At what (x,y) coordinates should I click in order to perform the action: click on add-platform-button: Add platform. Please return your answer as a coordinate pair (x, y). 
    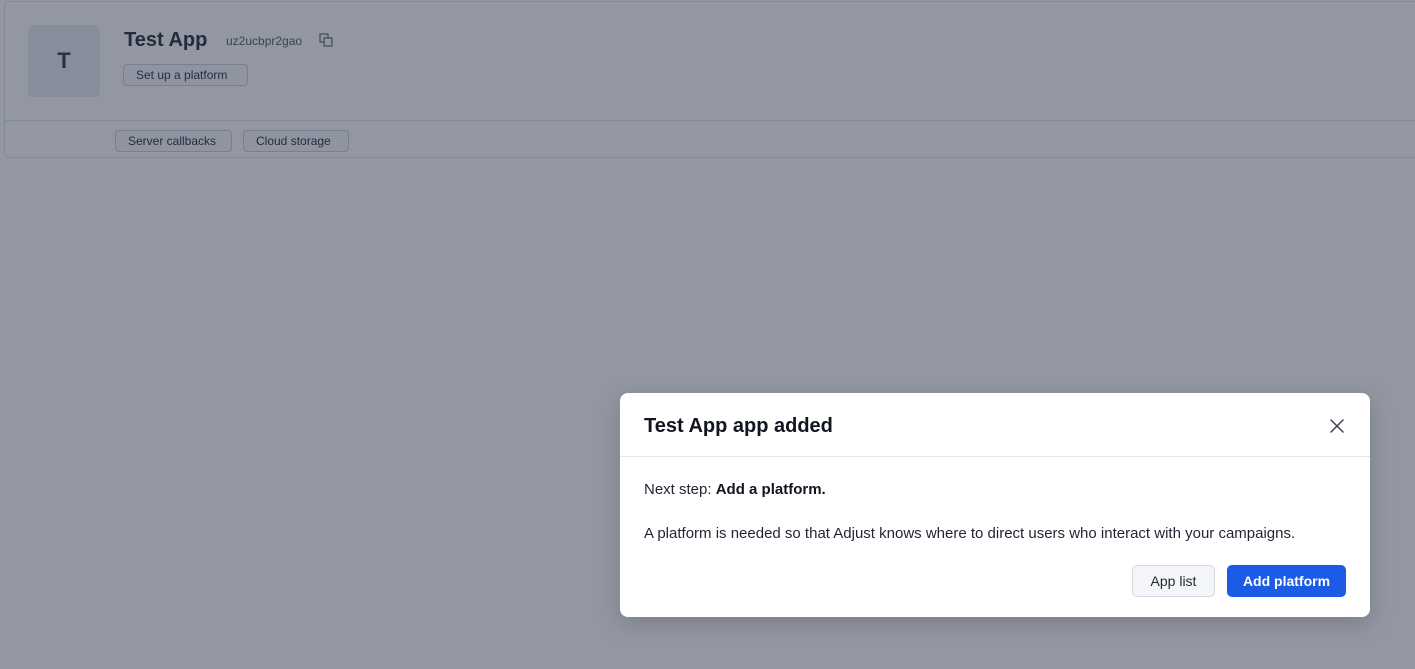
    Looking at the image, I should click on (1286, 581).